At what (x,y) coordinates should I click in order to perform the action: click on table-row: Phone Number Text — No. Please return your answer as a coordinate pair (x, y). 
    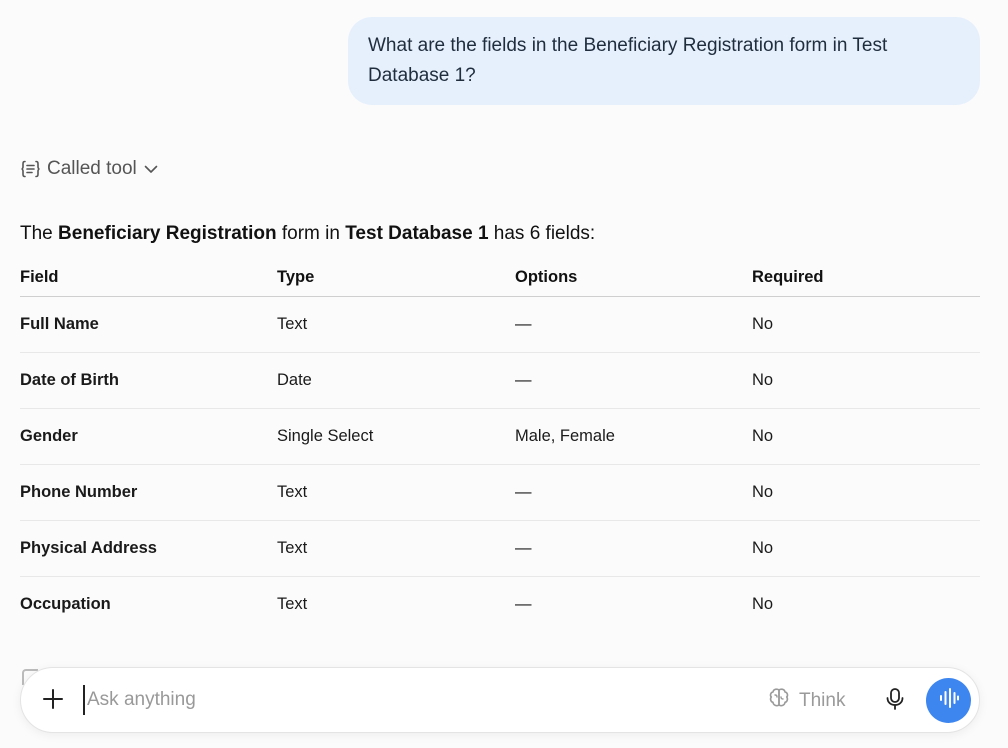
    Looking at the image, I should click on (500, 492).